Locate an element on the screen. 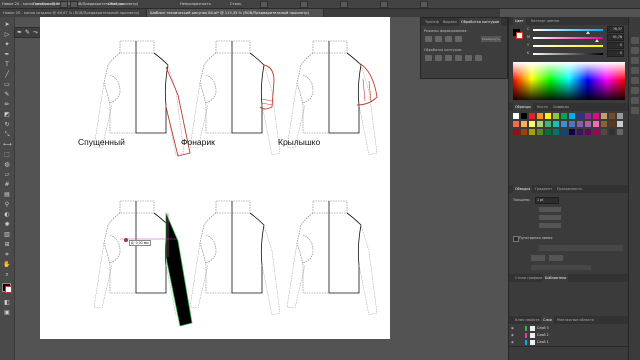  tab-layers: Слои is located at coordinates (547, 320).